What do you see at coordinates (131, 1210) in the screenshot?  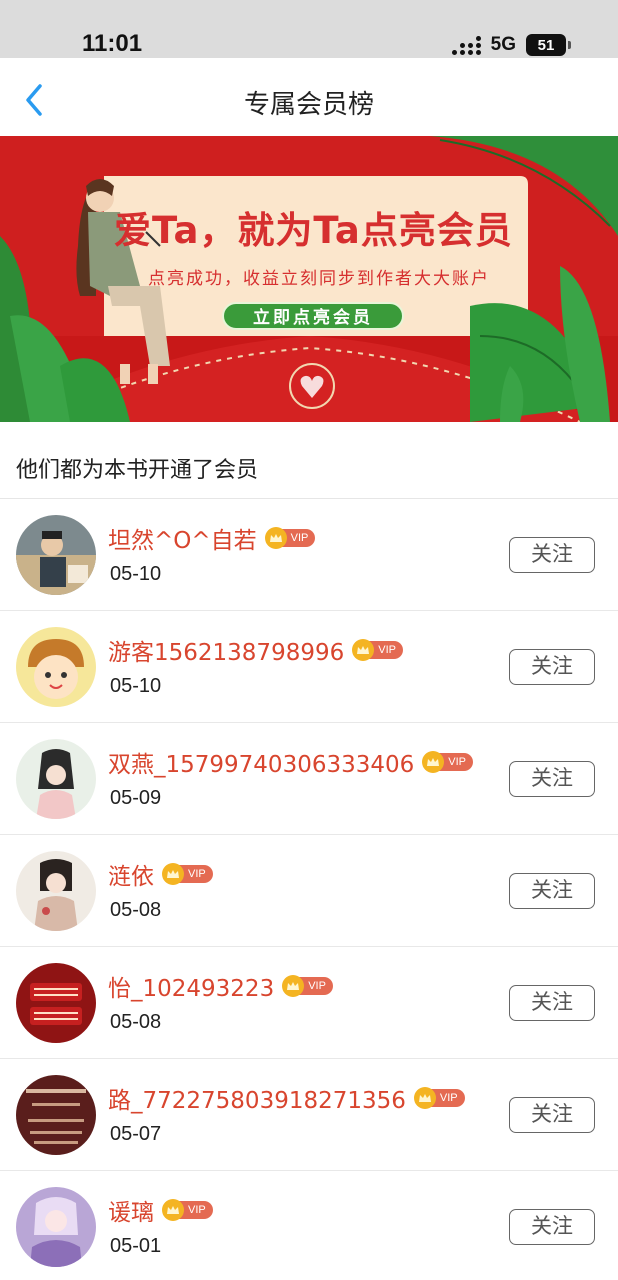 I see `member-name: 谖璃` at bounding box center [131, 1210].